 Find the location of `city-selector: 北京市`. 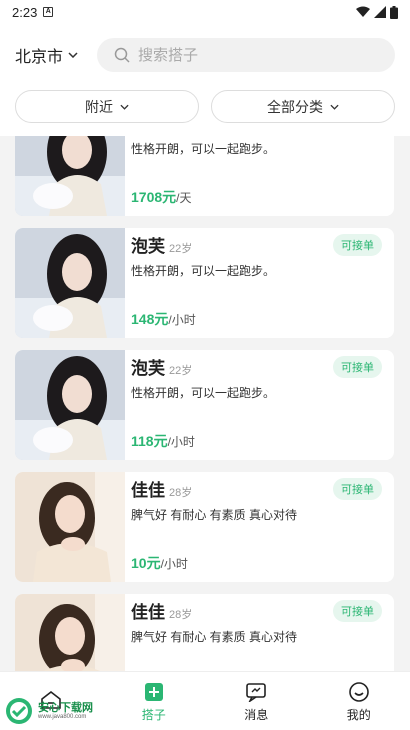

city-selector: 北京市 is located at coordinates (55, 55).